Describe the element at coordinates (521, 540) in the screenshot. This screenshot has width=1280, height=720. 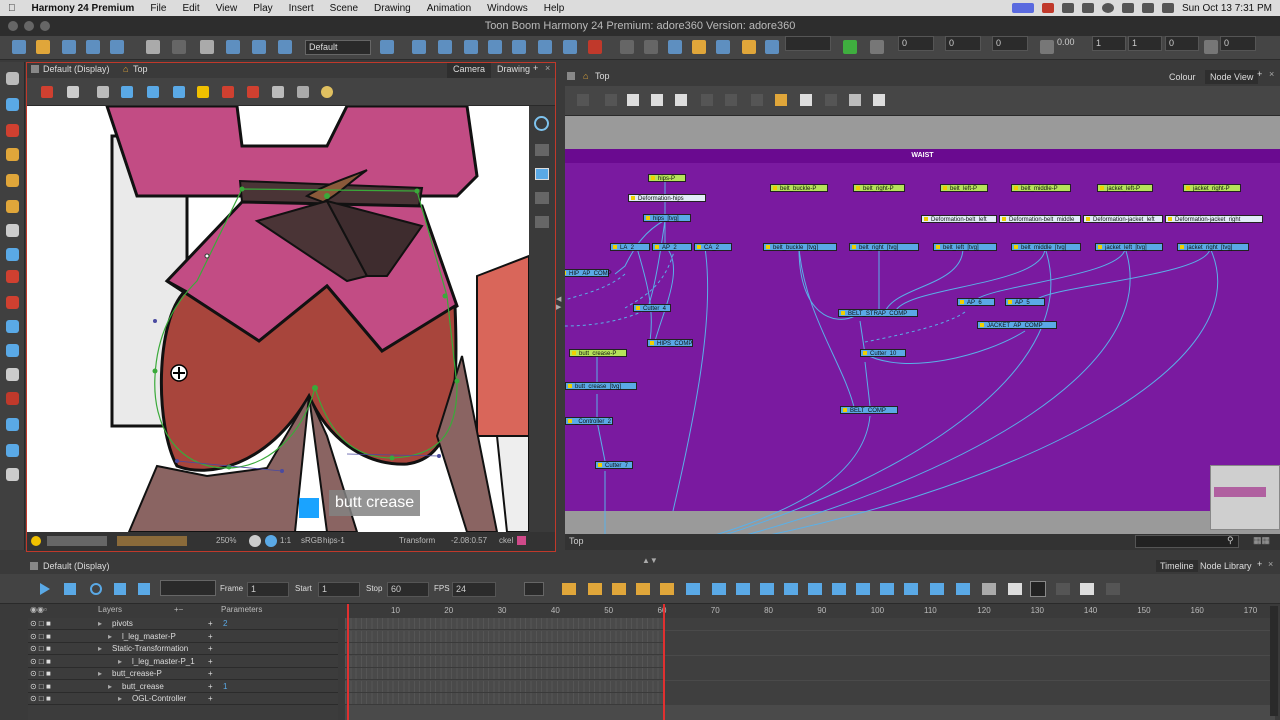
I see `current-color-swatch` at that location.